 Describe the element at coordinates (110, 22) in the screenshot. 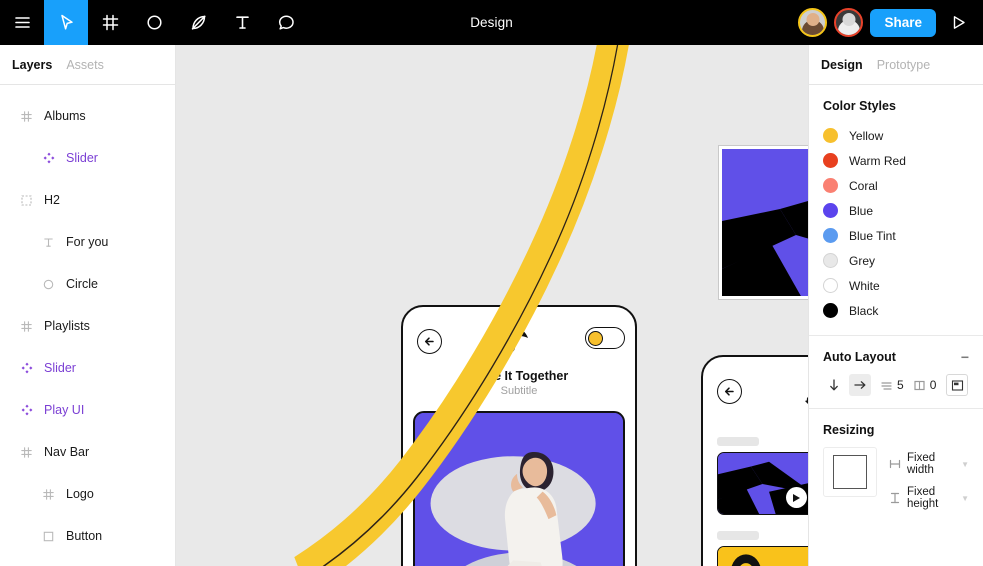

I see `frame-tool-icon` at that location.